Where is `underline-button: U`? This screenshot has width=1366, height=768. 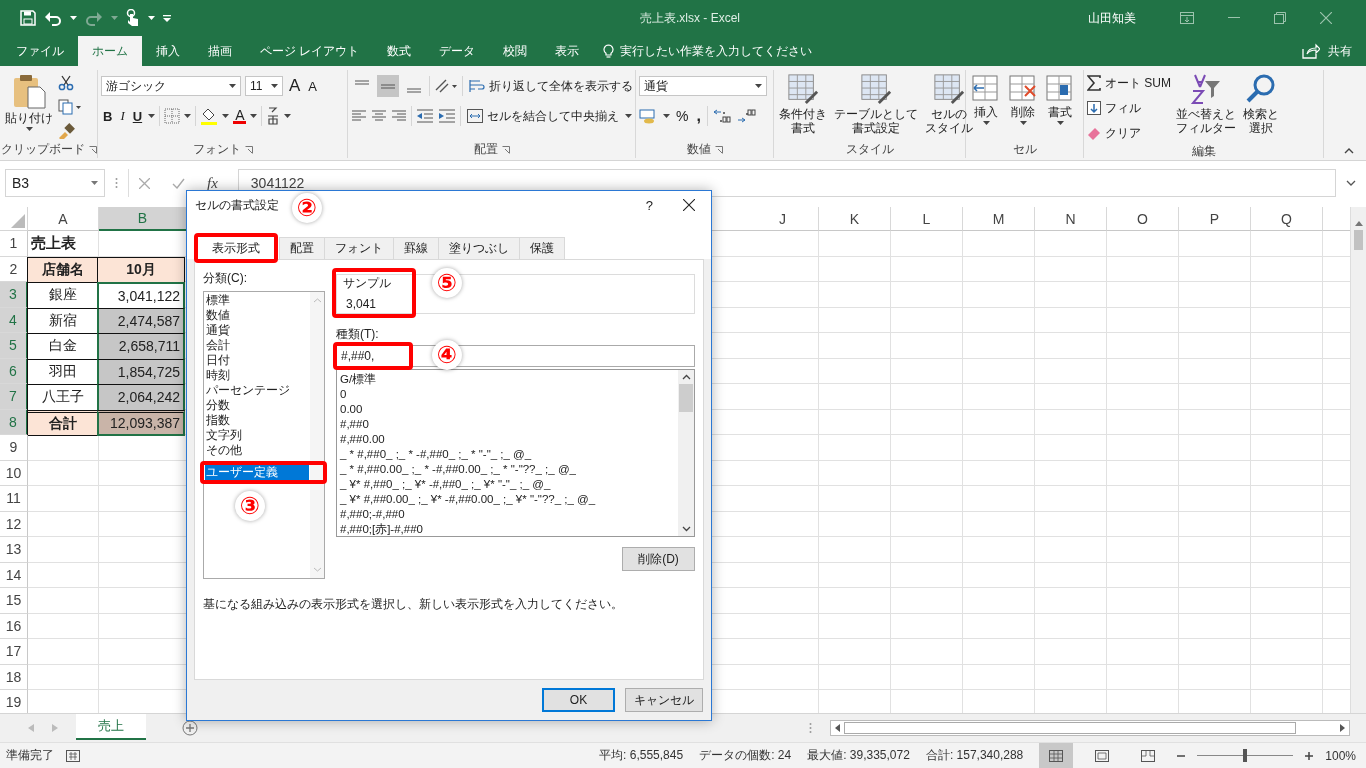 underline-button: U is located at coordinates (137, 116).